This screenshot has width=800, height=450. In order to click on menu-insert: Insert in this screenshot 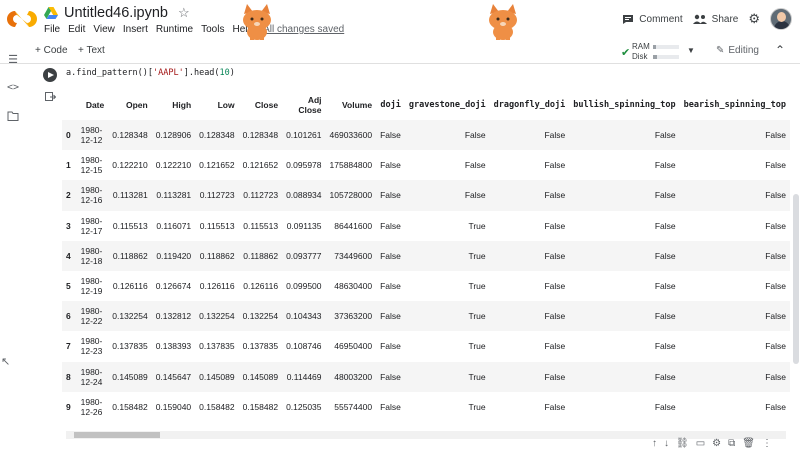, I will do `click(137, 29)`.